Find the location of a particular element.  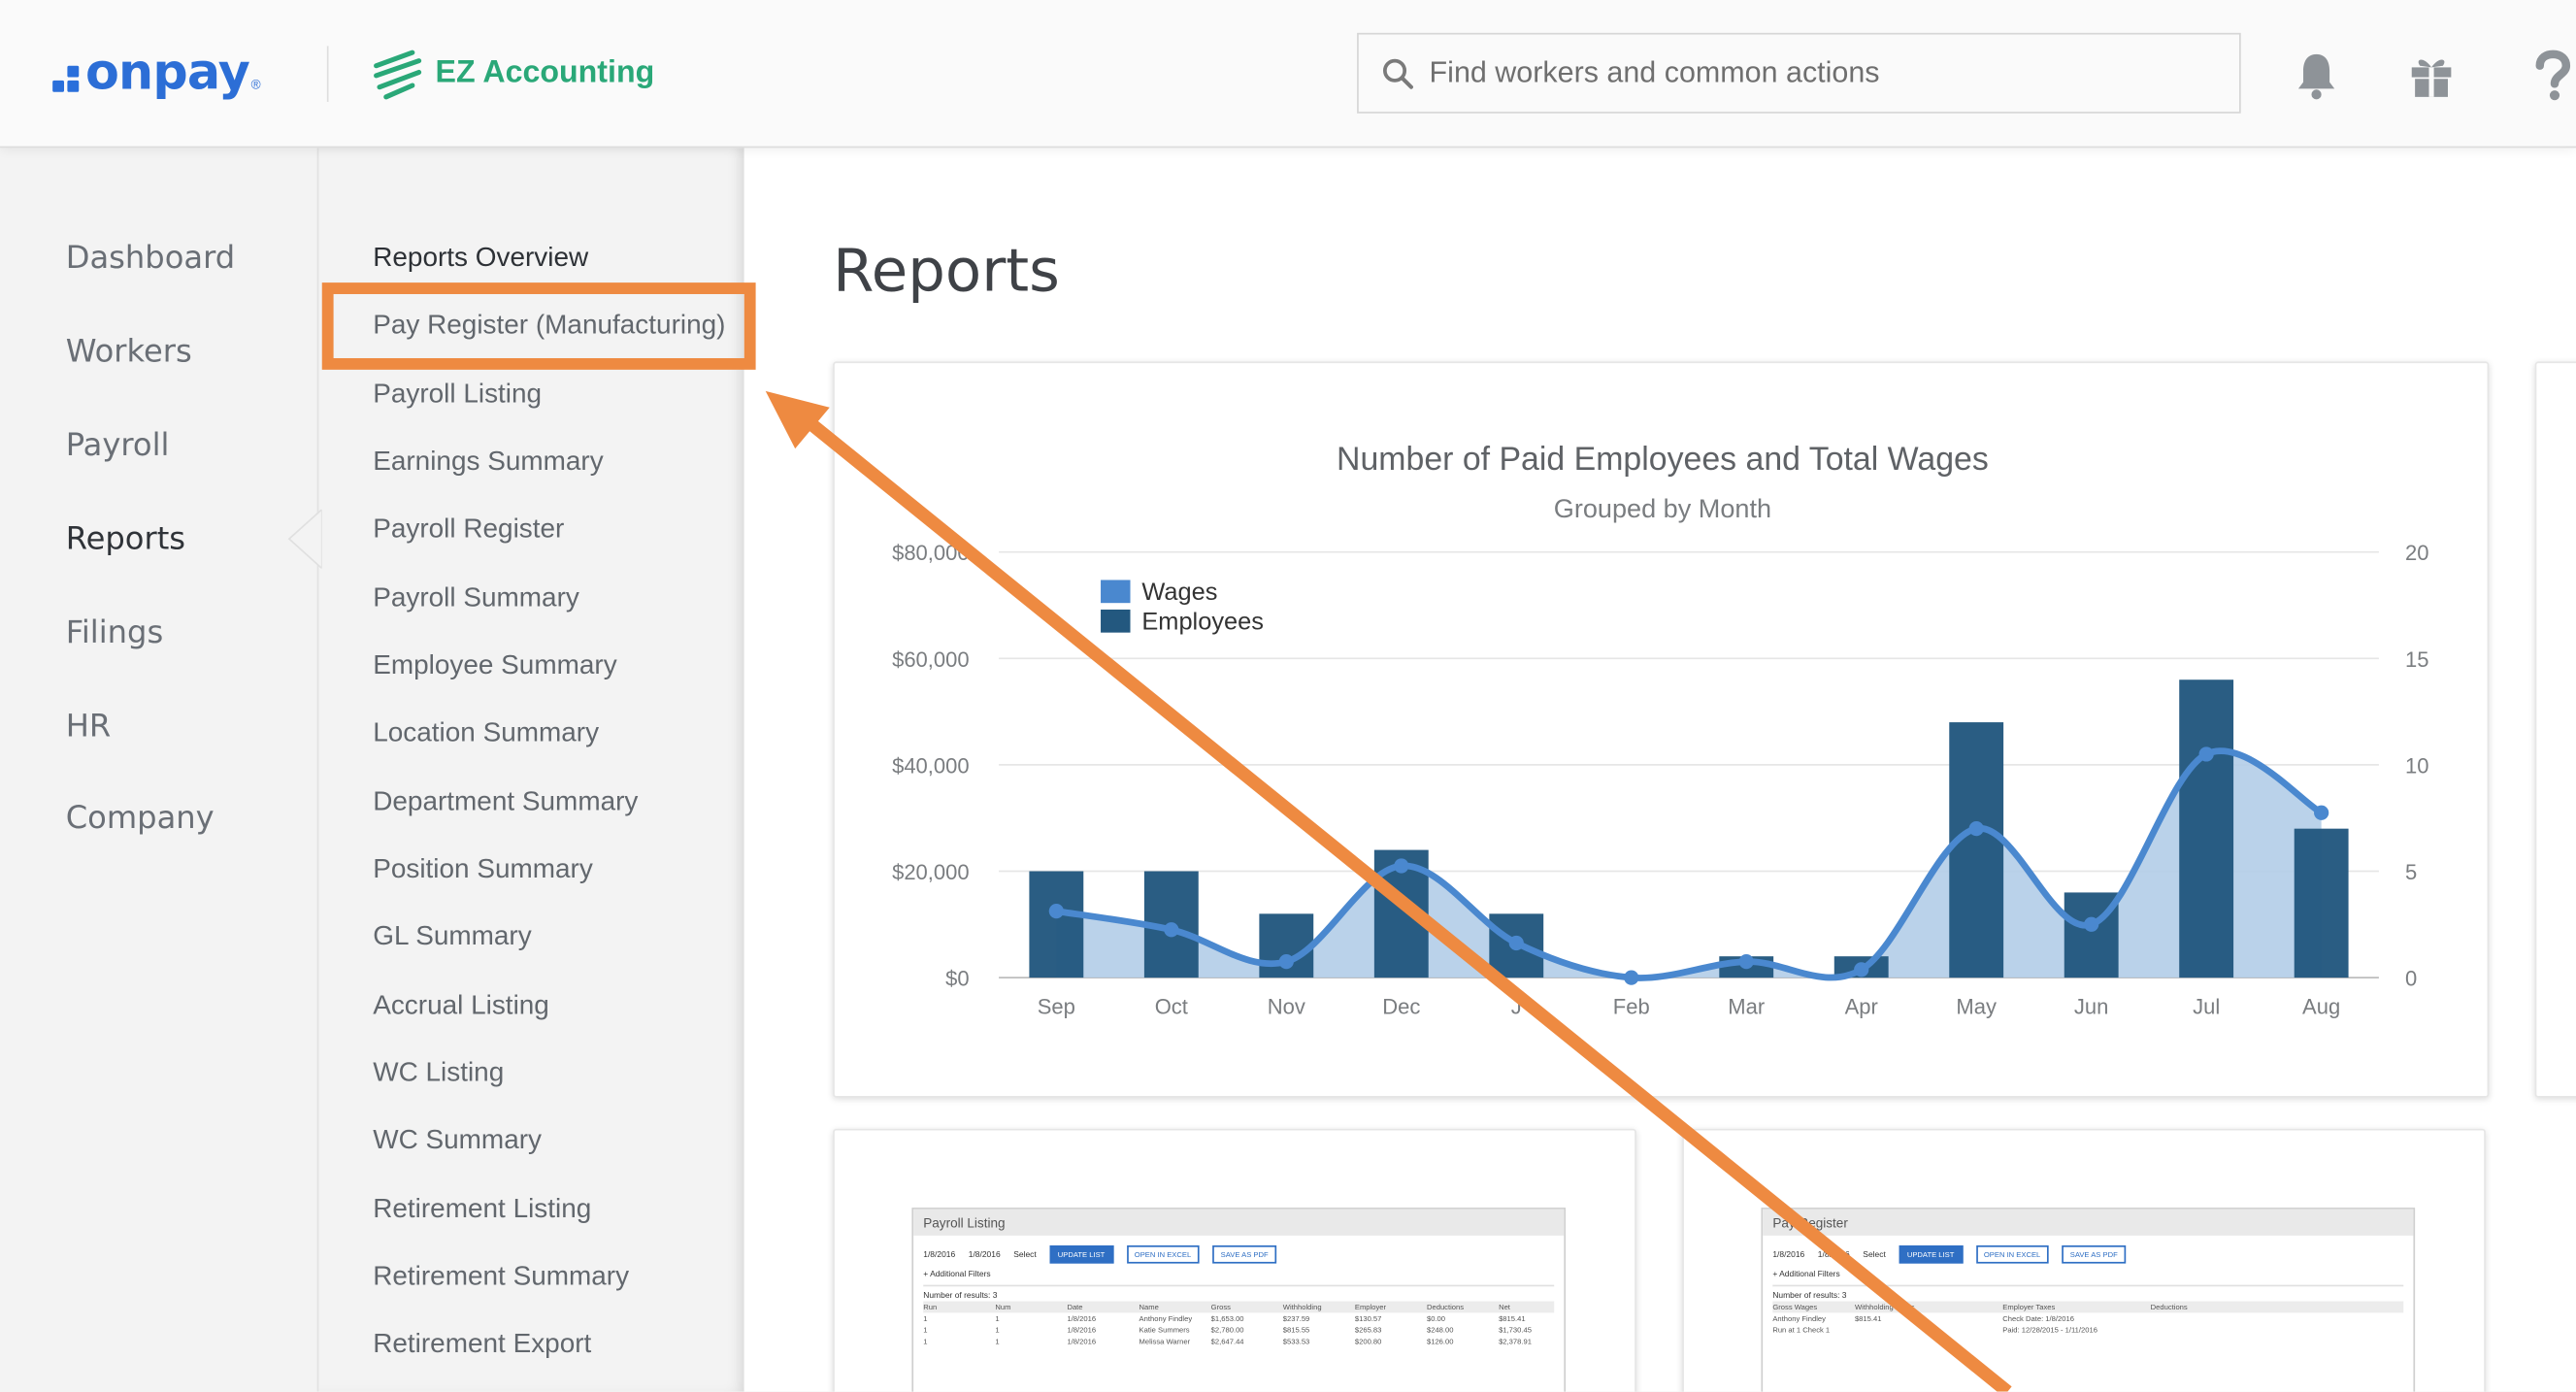

partner-name: EZ Accounting is located at coordinates (545, 73).